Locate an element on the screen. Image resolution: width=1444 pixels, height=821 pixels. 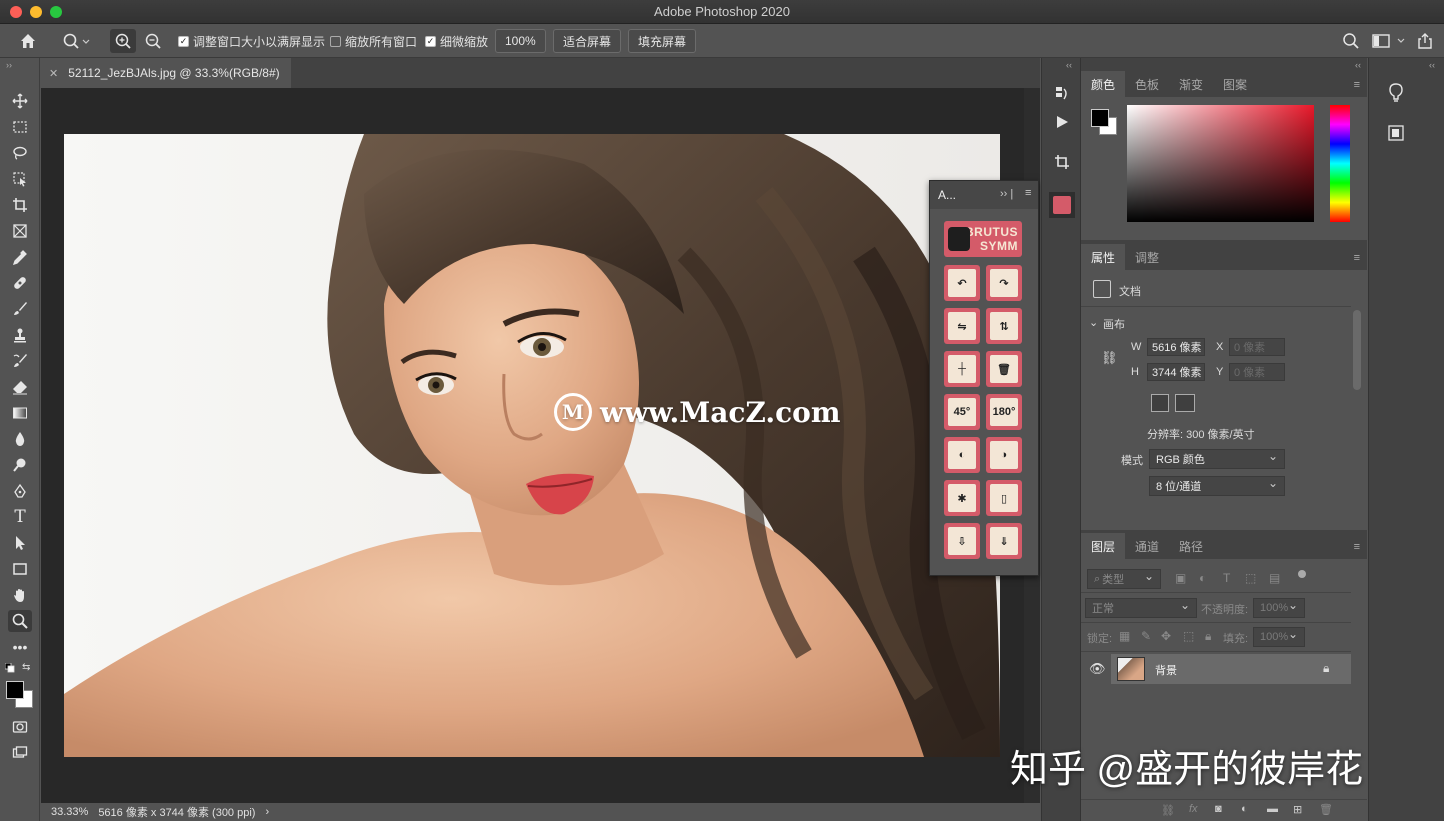
tab-channels: 通道 is located at coordinates (1147, 546).